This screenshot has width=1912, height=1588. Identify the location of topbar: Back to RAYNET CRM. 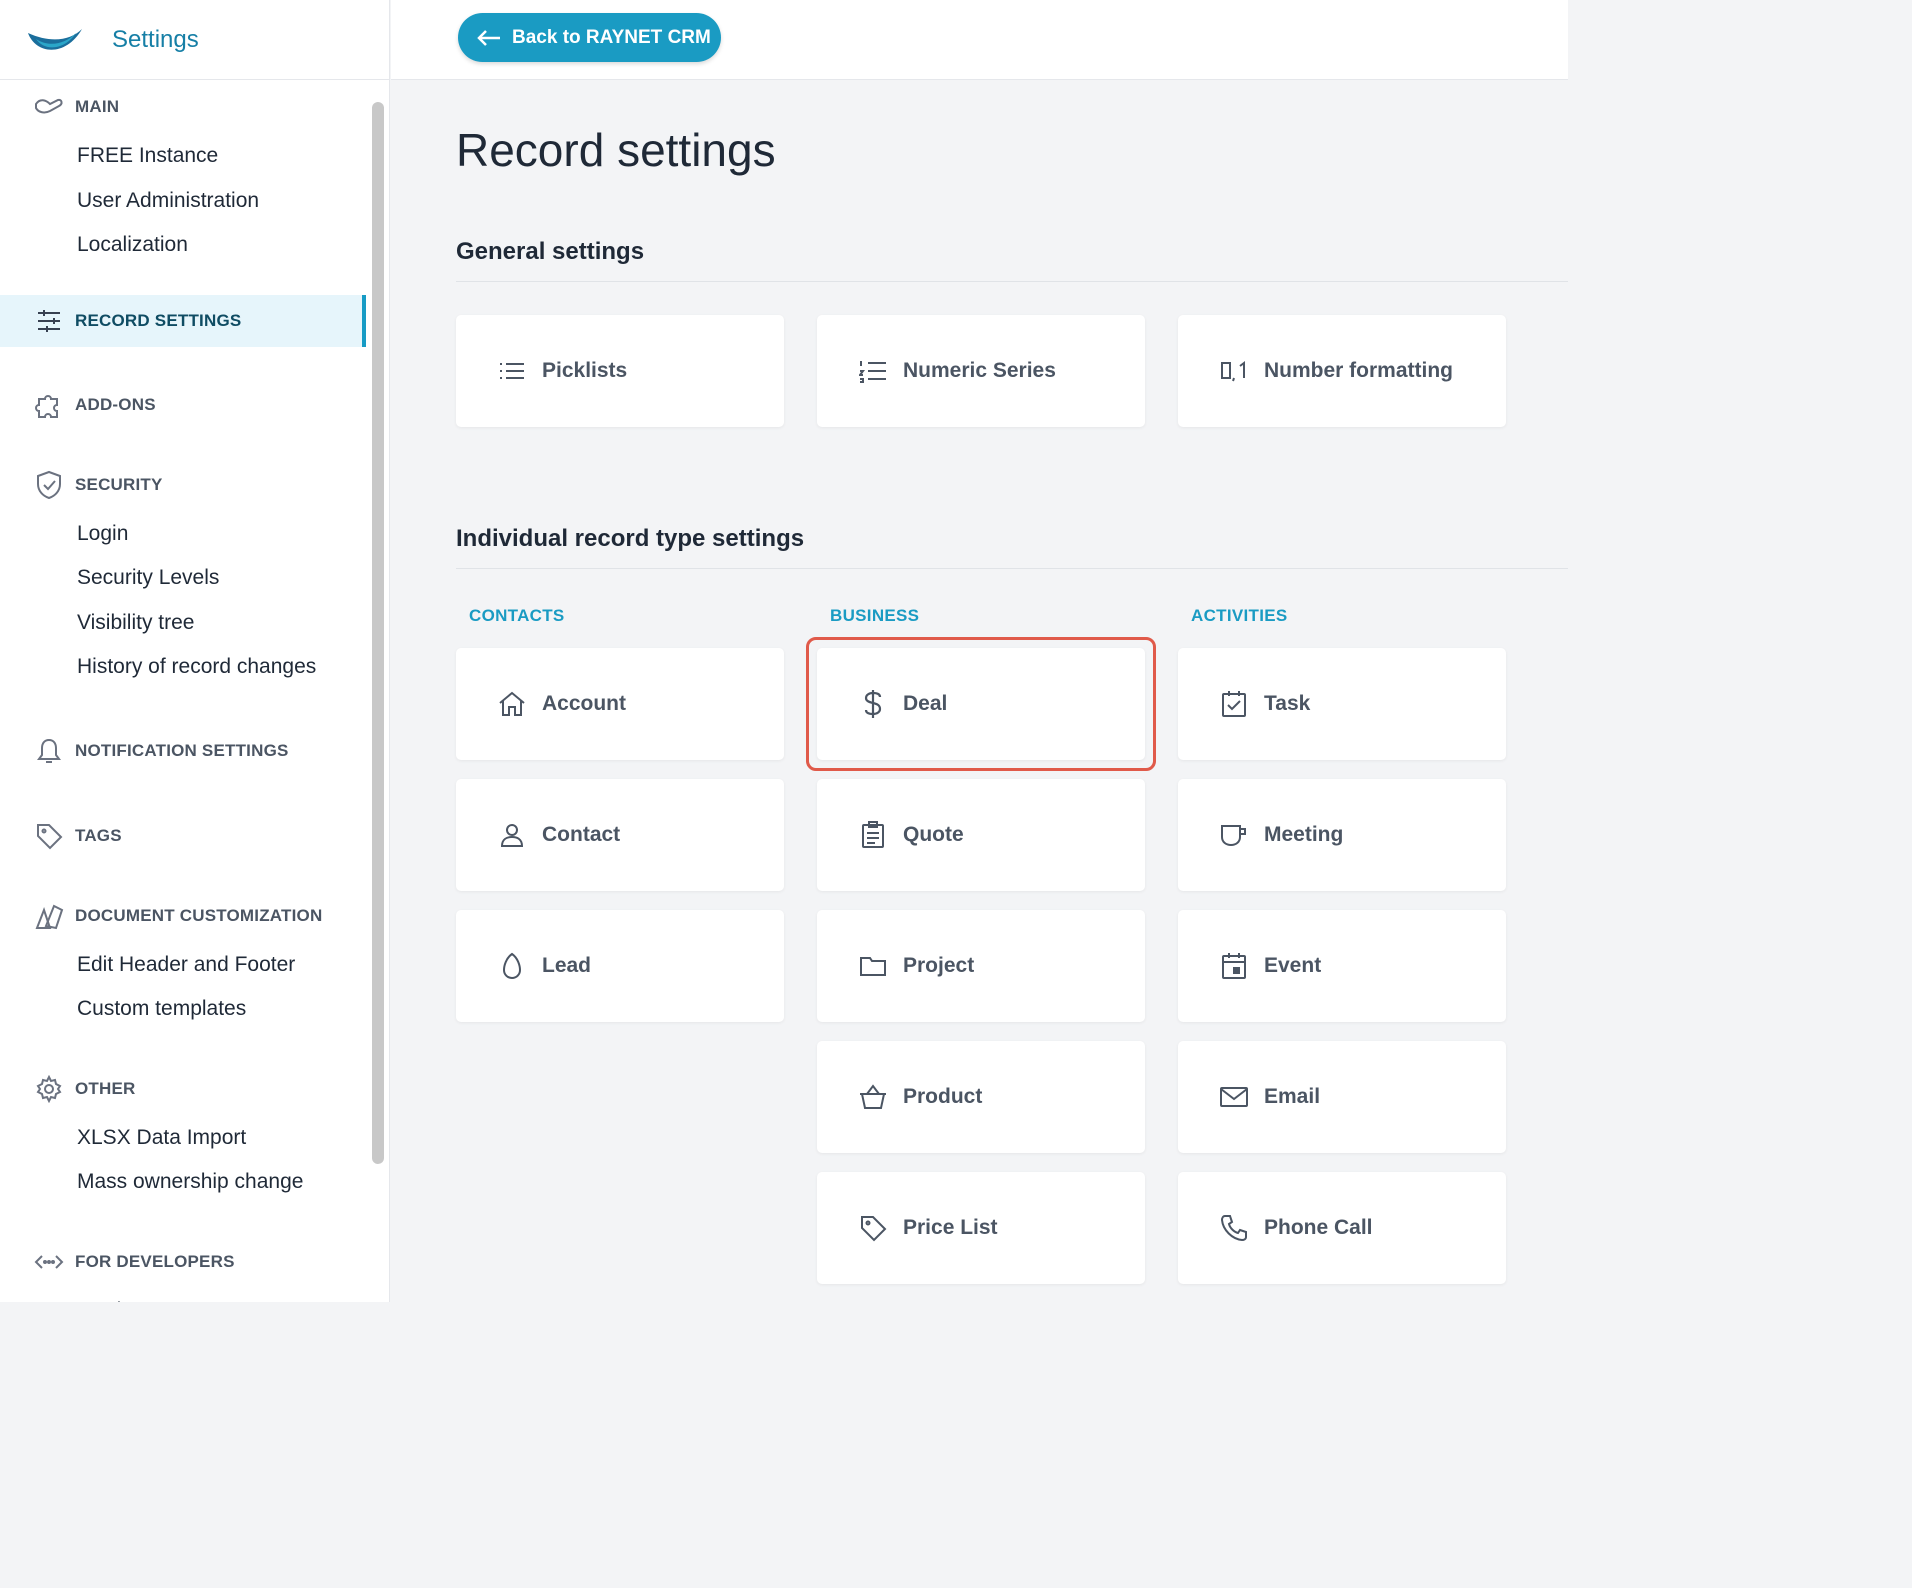
(979, 40).